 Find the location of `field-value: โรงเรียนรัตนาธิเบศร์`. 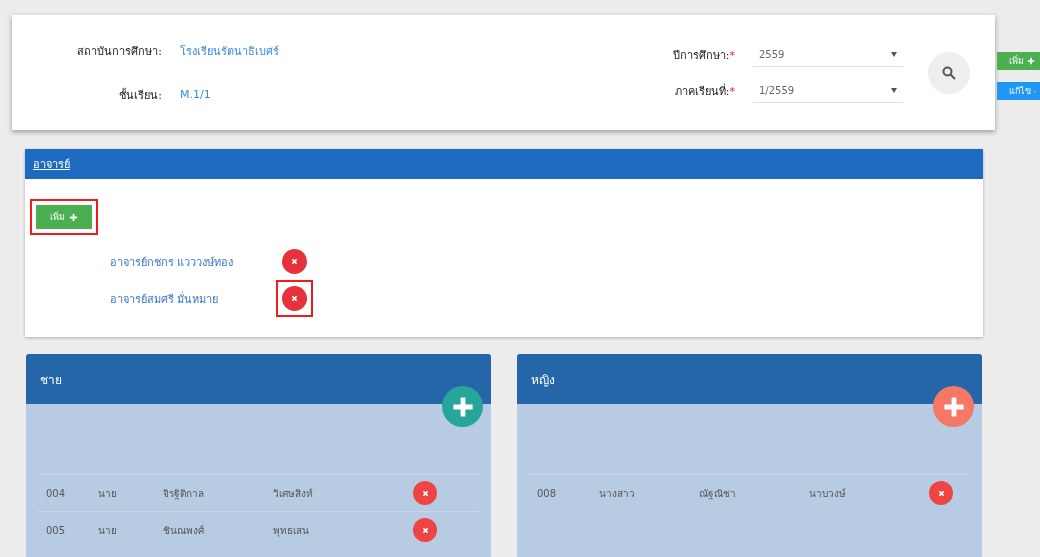

field-value: โรงเรียนรัตนาธิเบศร์ is located at coordinates (230, 51).